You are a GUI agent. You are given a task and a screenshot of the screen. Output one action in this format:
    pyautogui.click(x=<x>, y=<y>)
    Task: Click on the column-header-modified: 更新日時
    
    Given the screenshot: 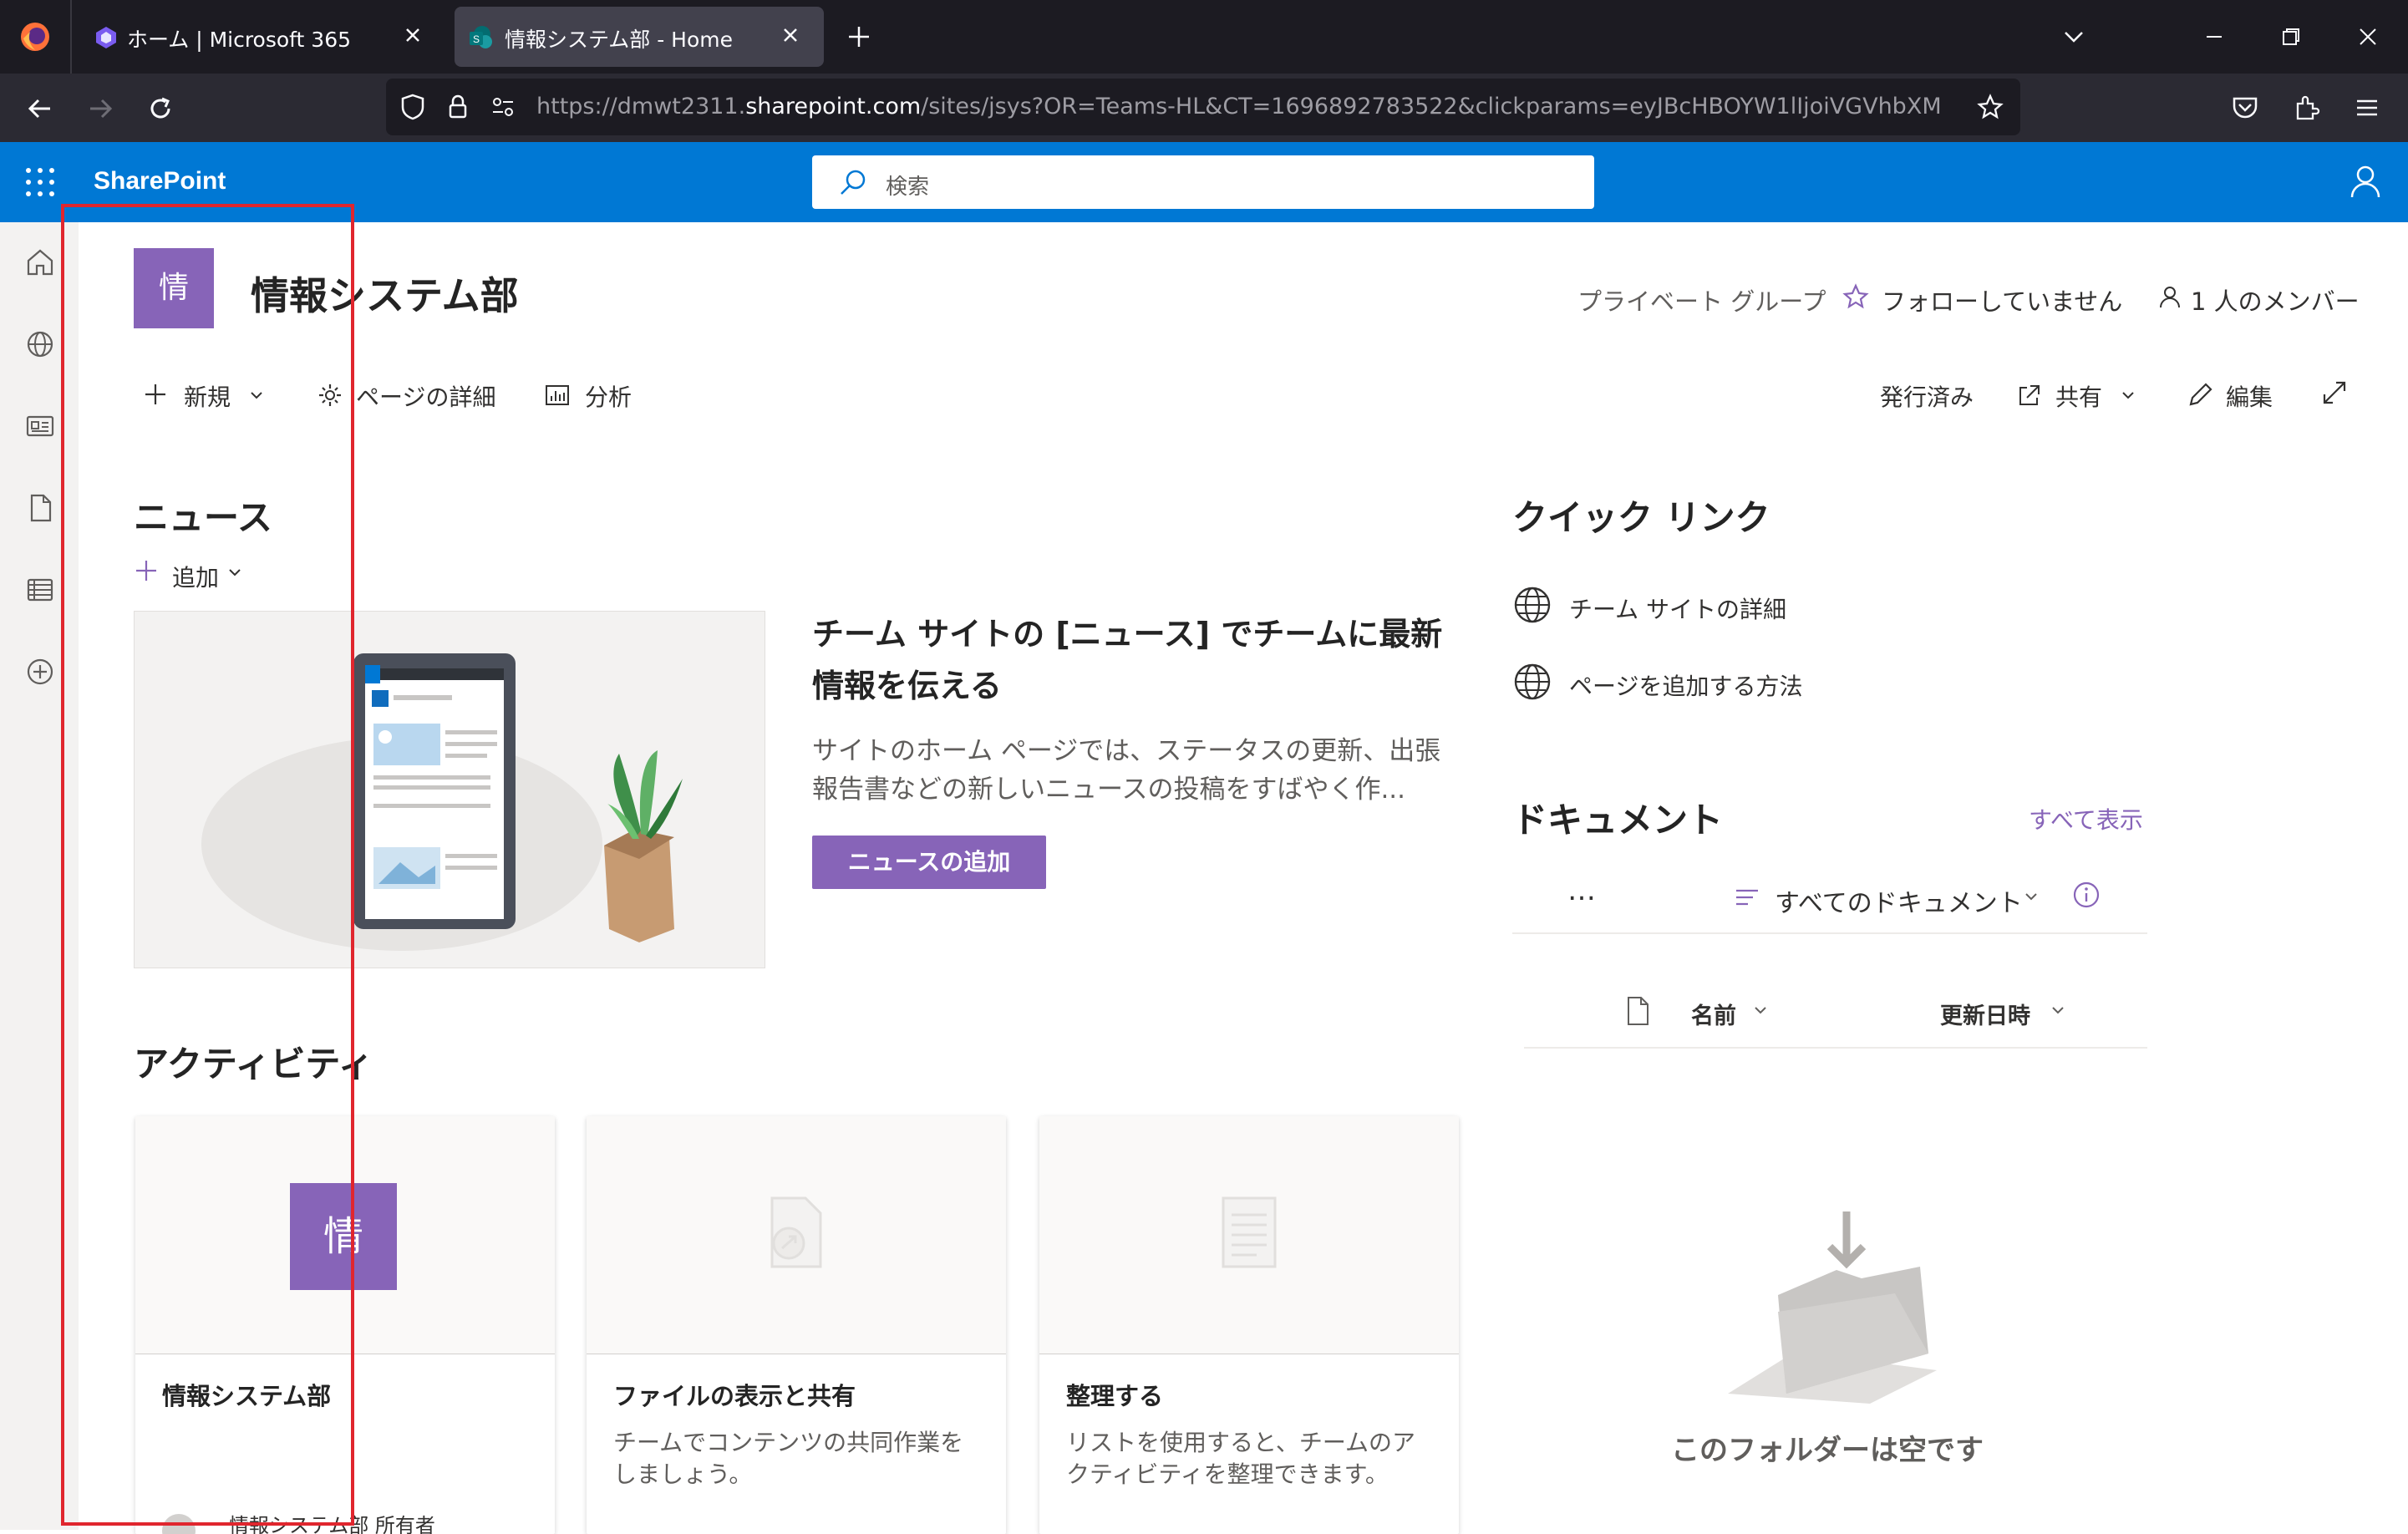 What is the action you would take?
    pyautogui.click(x=1985, y=1014)
    